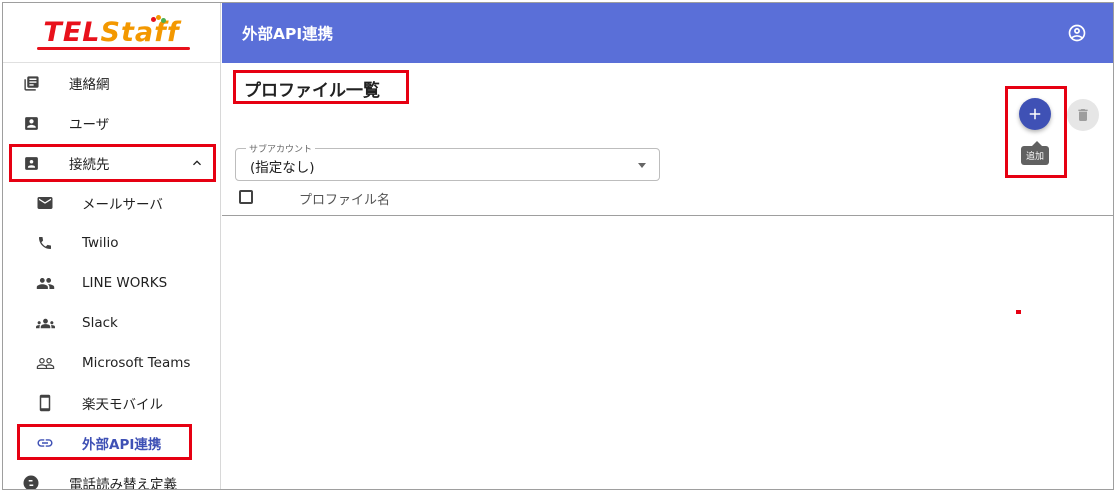  I want to click on people-icon, so click(45, 283).